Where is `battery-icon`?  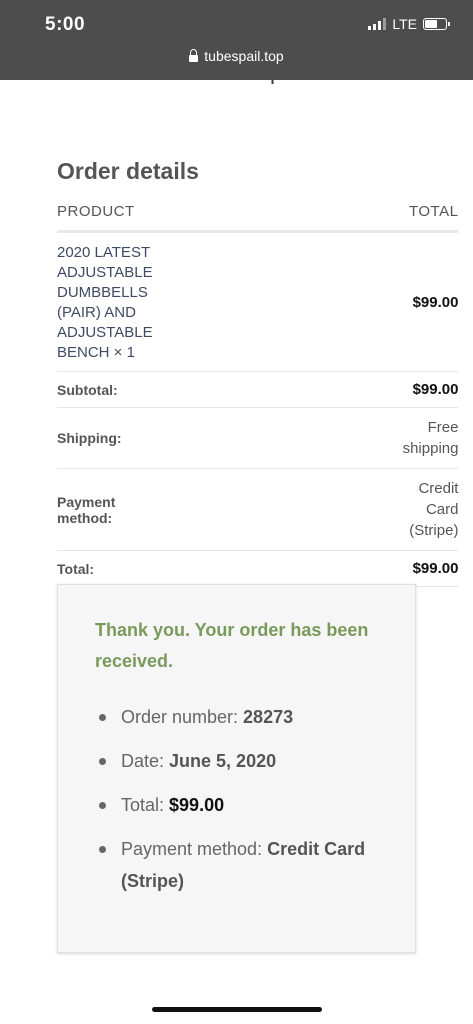 battery-icon is located at coordinates (436, 24).